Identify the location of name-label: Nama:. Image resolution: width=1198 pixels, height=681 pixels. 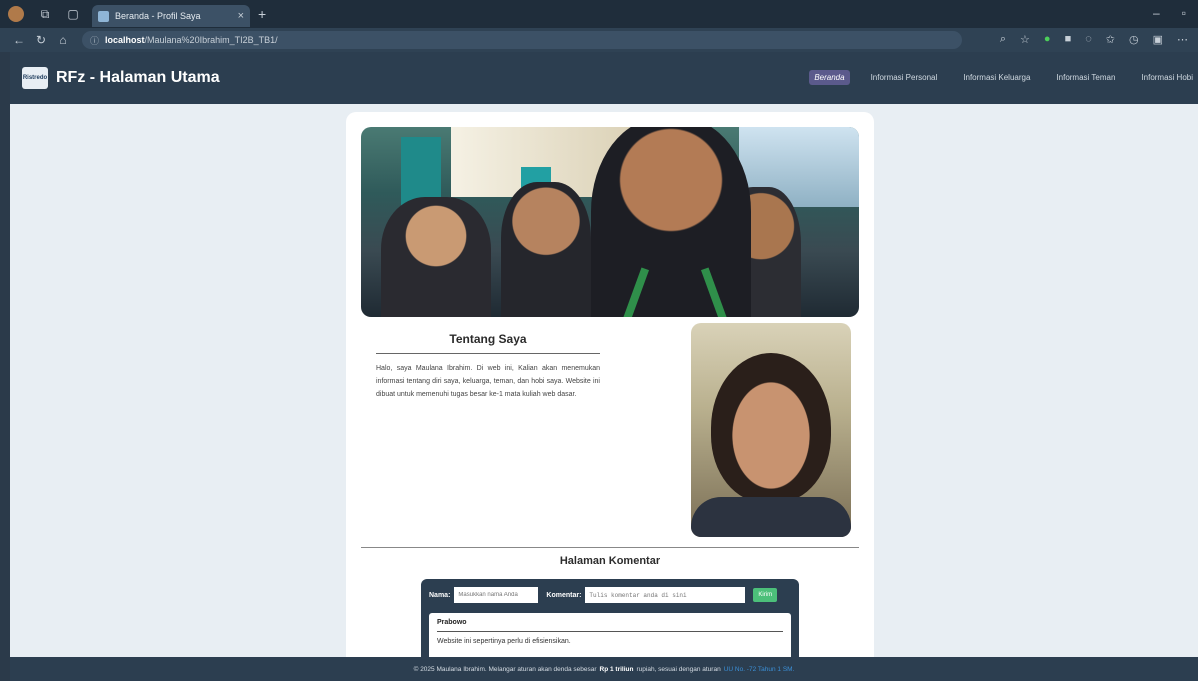
(440, 595).